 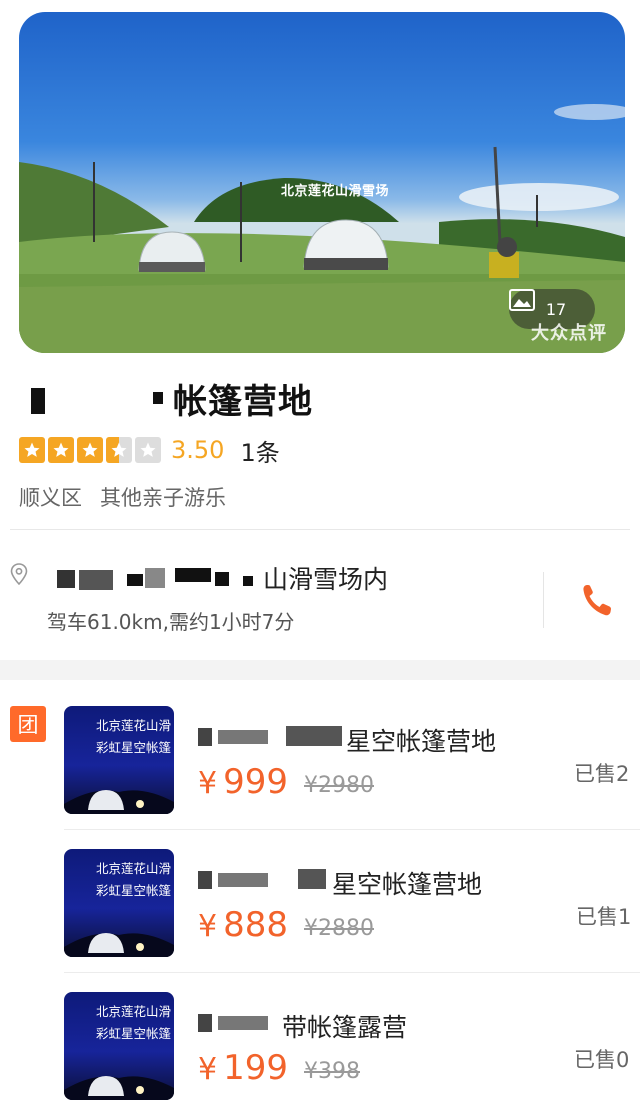 I want to click on half-star-icon, so click(x=119, y=450).